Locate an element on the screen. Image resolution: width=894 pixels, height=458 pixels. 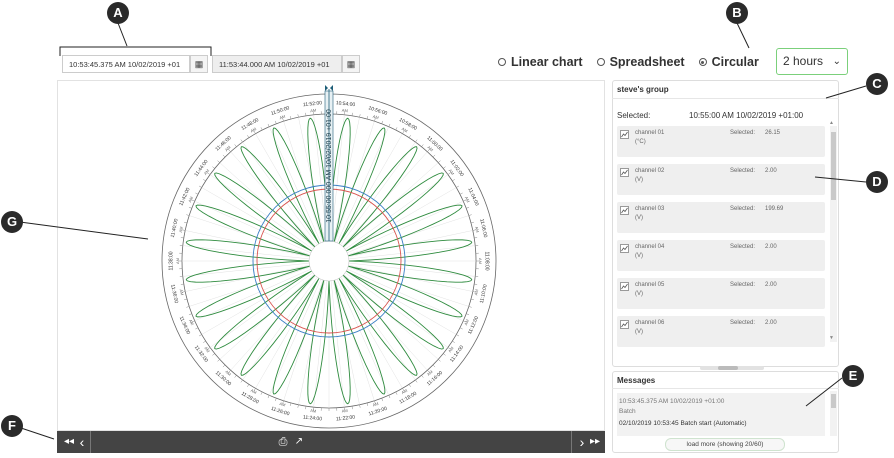
callout-g: G is located at coordinates (12, 222).